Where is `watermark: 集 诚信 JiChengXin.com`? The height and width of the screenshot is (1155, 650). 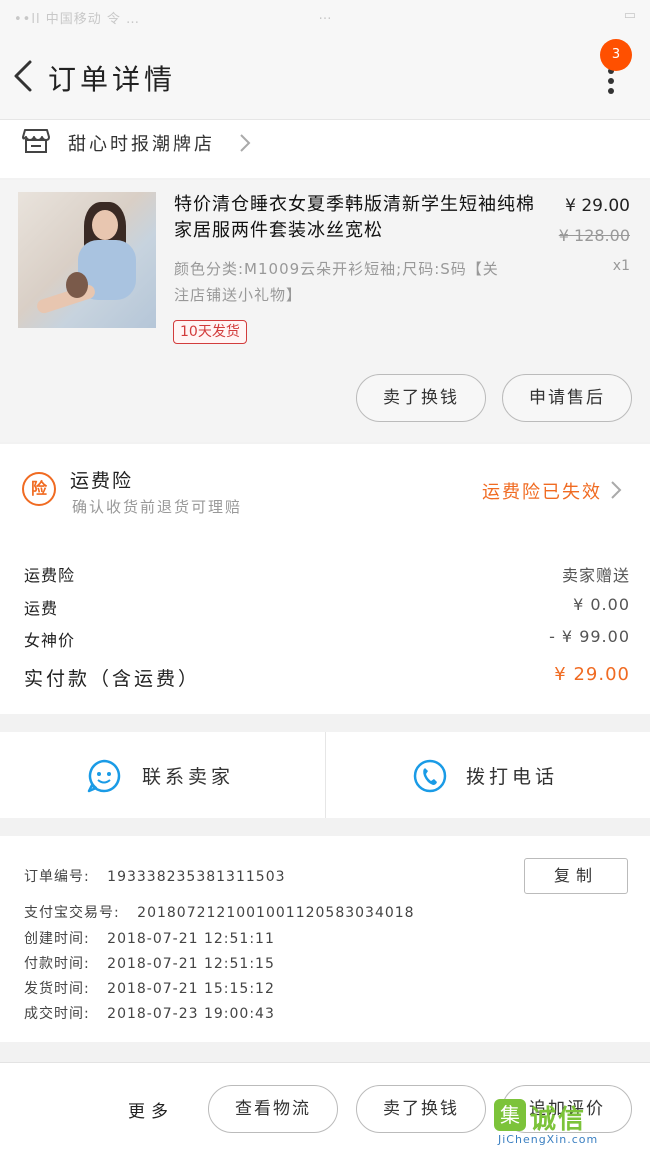 watermark: 集 诚信 JiChengXin.com is located at coordinates (569, 1124).